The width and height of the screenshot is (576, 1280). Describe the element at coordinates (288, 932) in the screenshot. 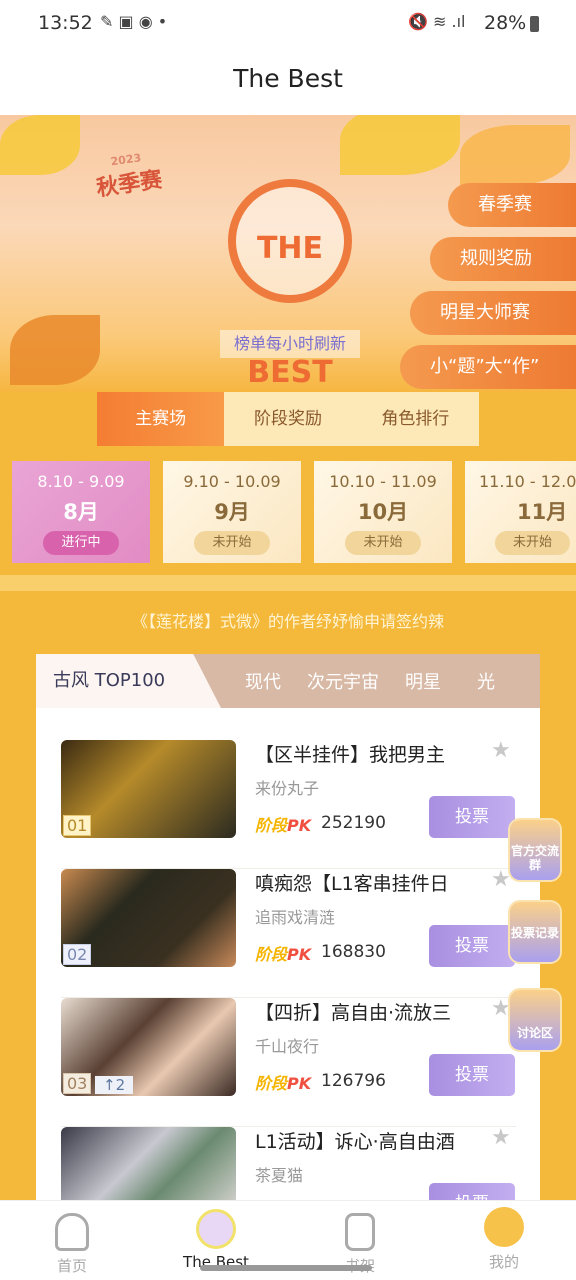

I see `list-item: 02 嗔痴怨【L1客串挂件日 ★ 追雨戏清涟 阶段PK 168830 投票` at that location.